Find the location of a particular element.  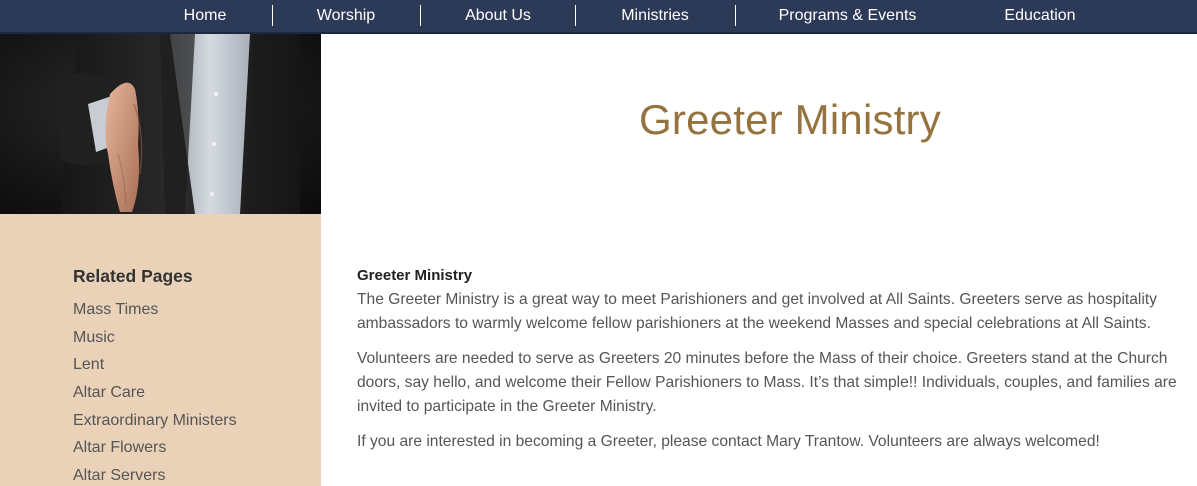

page-title: Greeter Ministry is located at coordinates (790, 119).